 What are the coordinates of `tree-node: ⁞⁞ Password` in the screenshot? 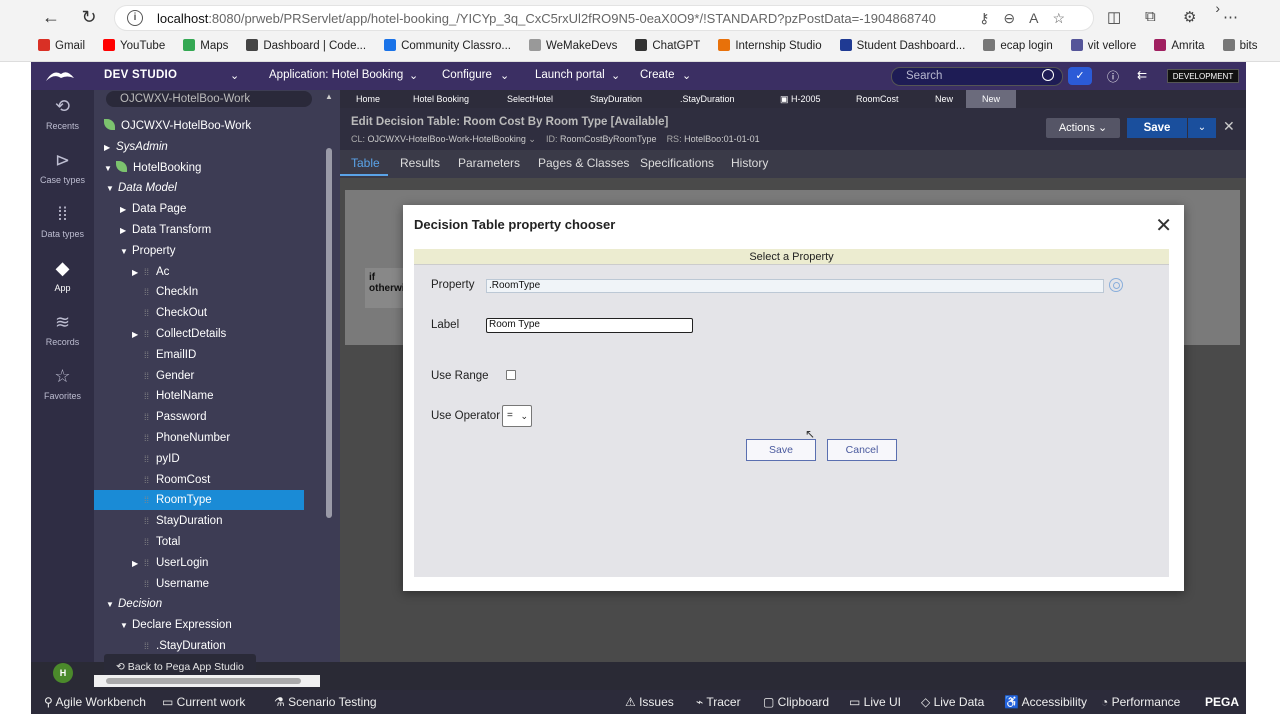 It's located at (169, 417).